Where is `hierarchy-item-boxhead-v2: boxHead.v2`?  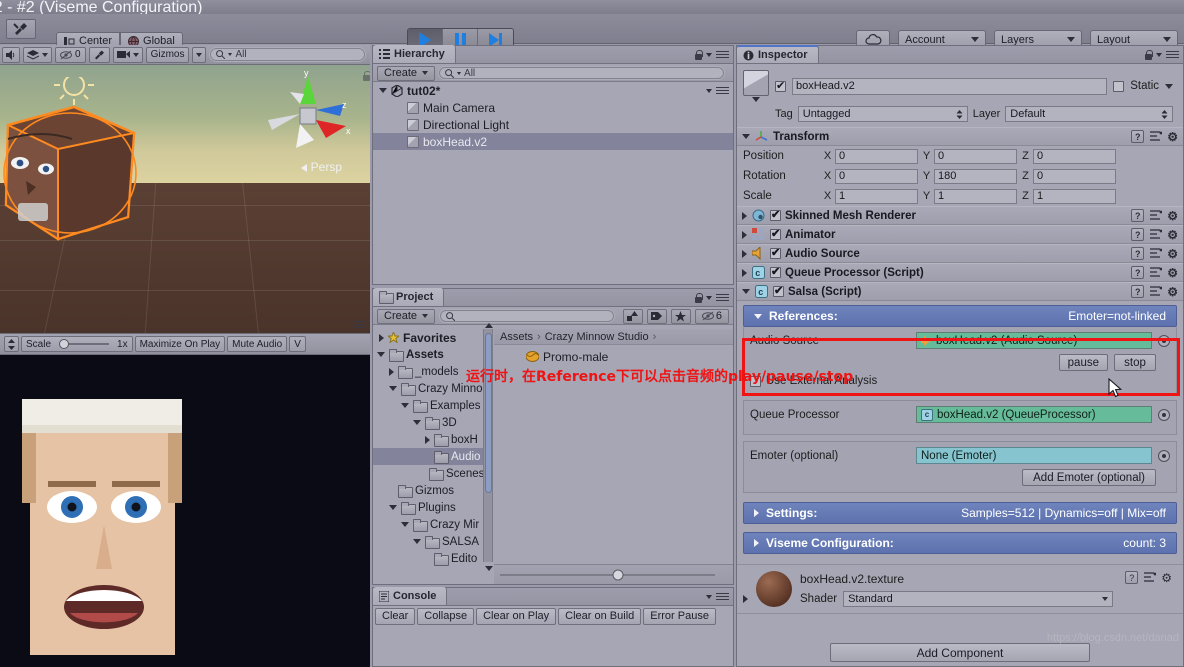 hierarchy-item-boxhead-v2: boxHead.v2 is located at coordinates (553, 141).